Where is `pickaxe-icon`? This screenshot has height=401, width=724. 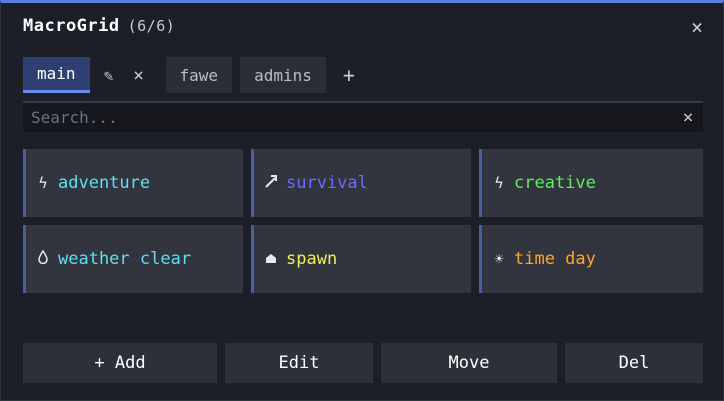
pickaxe-icon is located at coordinates (271, 183).